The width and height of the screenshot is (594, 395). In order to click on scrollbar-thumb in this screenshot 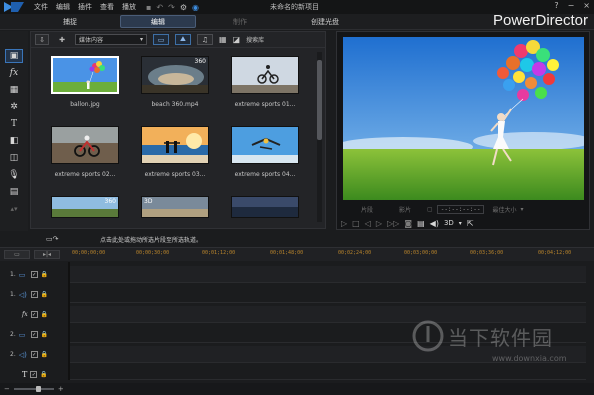, I will do `click(319, 100)`.